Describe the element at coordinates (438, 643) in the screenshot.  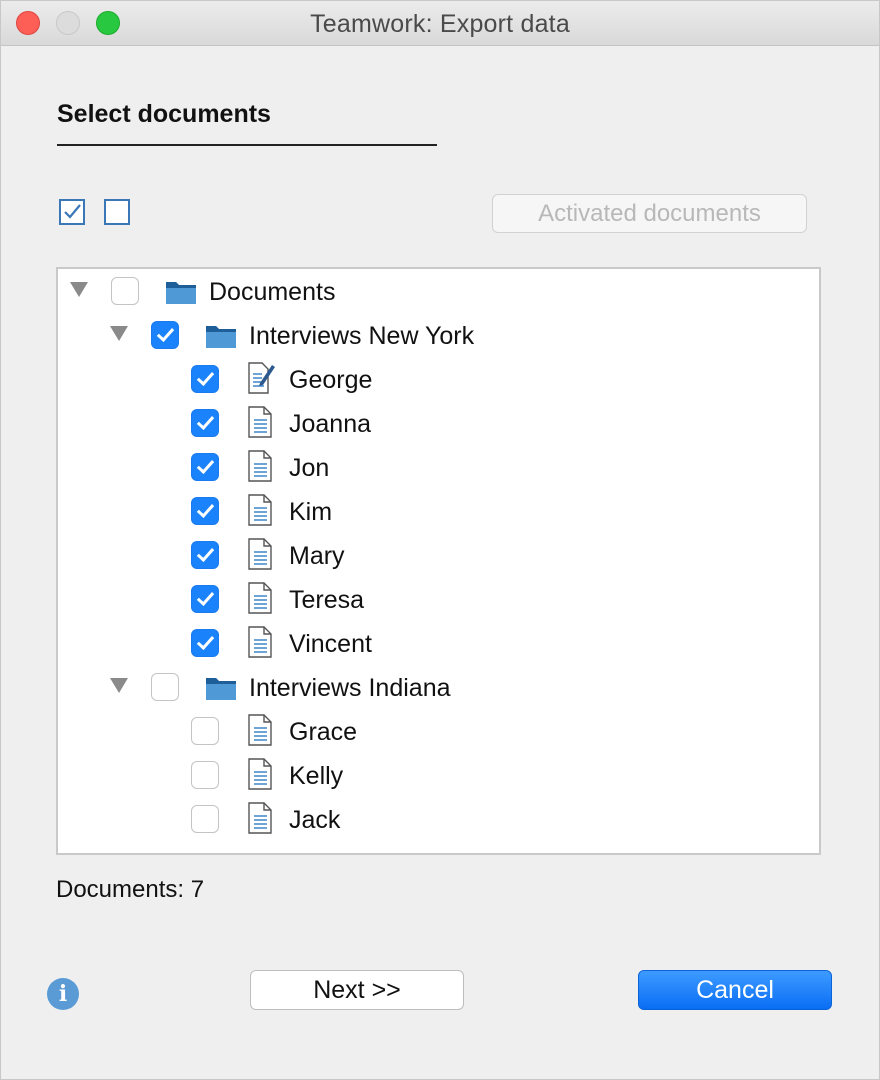
I see `tree-document-row: Vincent` at that location.